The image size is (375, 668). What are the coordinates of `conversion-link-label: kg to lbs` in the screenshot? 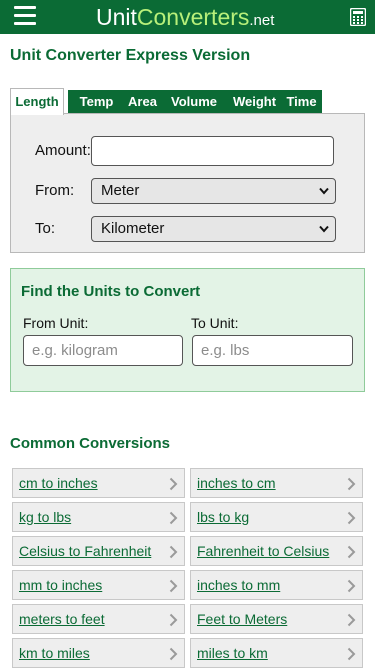 It's located at (45, 517).